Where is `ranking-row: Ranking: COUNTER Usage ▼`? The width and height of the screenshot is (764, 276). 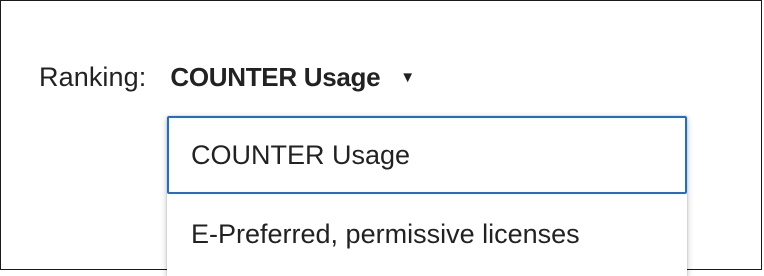
ranking-row: Ranking: COUNTER Usage ▼ is located at coordinates (227, 77).